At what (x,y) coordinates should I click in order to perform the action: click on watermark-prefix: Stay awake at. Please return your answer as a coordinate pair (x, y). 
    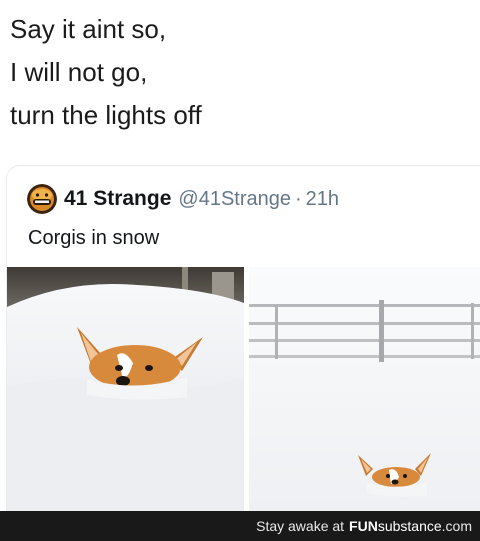
    Looking at the image, I should click on (300, 526).